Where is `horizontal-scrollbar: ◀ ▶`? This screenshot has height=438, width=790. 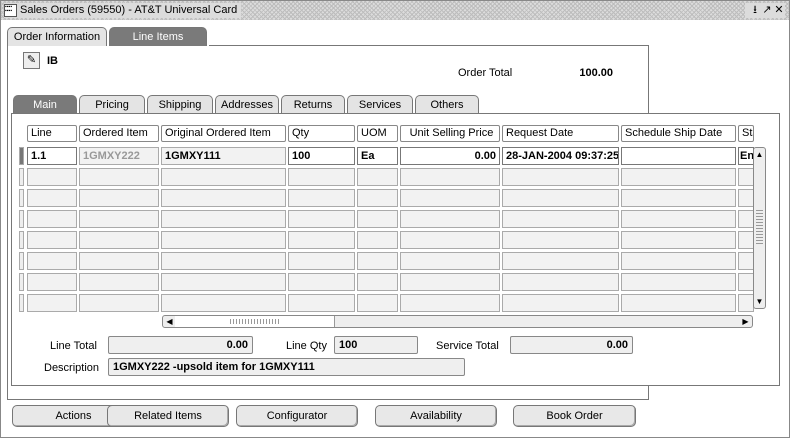
horizontal-scrollbar: ◀ ▶ is located at coordinates (457, 321).